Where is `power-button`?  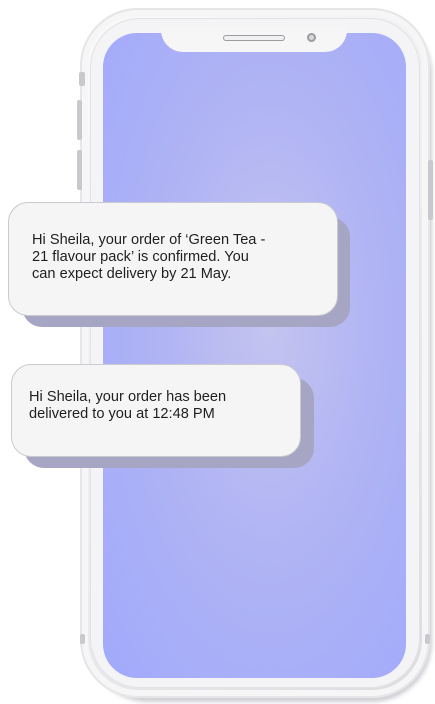
power-button is located at coordinates (430, 190).